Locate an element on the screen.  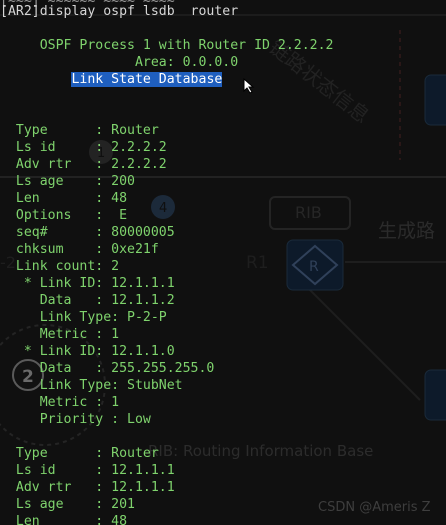
terminal-command-line: [AR2]display ospf lsdb router is located at coordinates (119, 11).